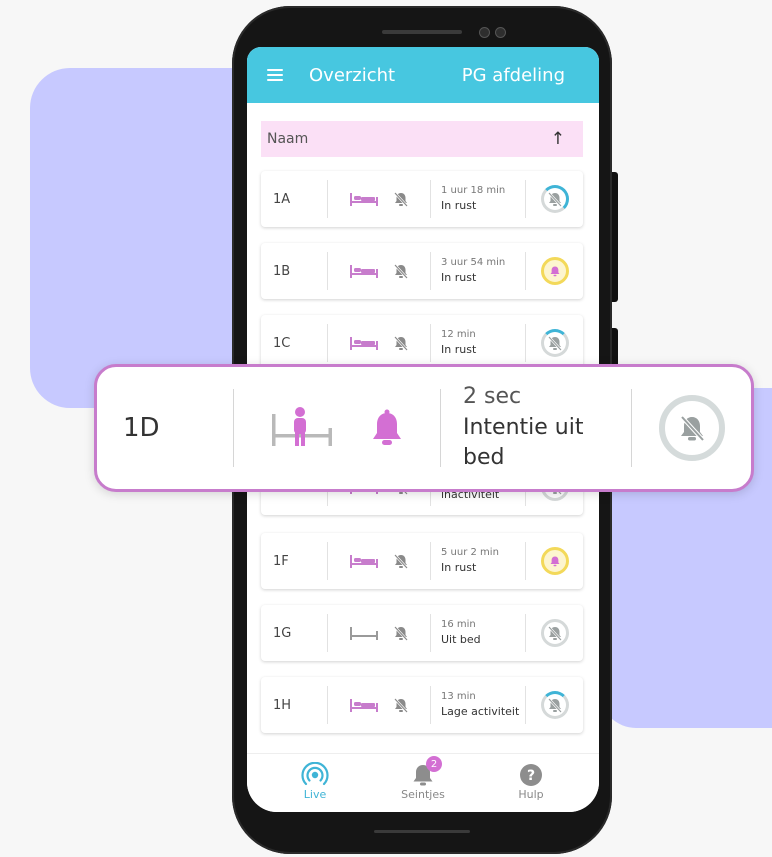  I want to click on room-number: 1H, so click(282, 705).